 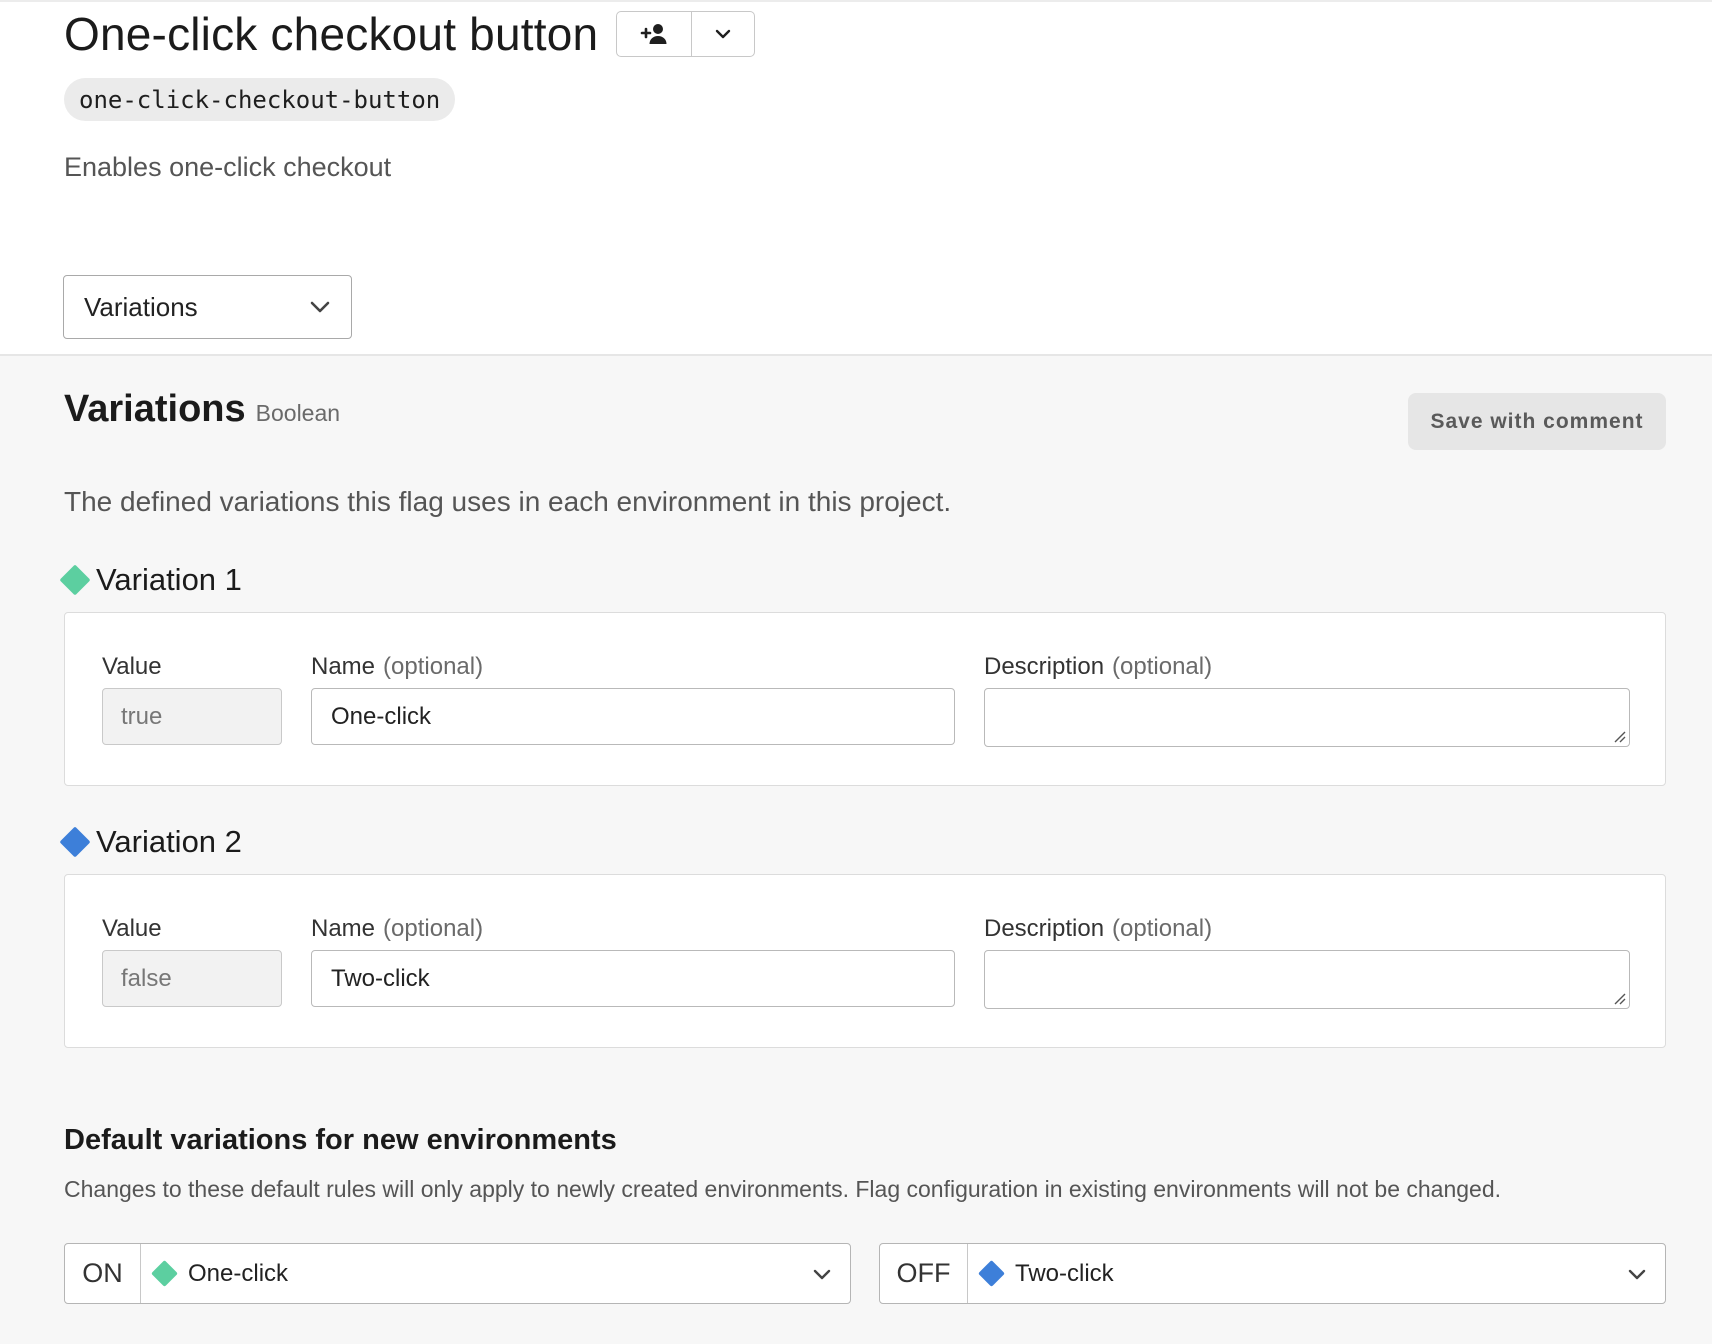 I want to click on default-on-variation-select: ON One-click, so click(x=457, y=1273).